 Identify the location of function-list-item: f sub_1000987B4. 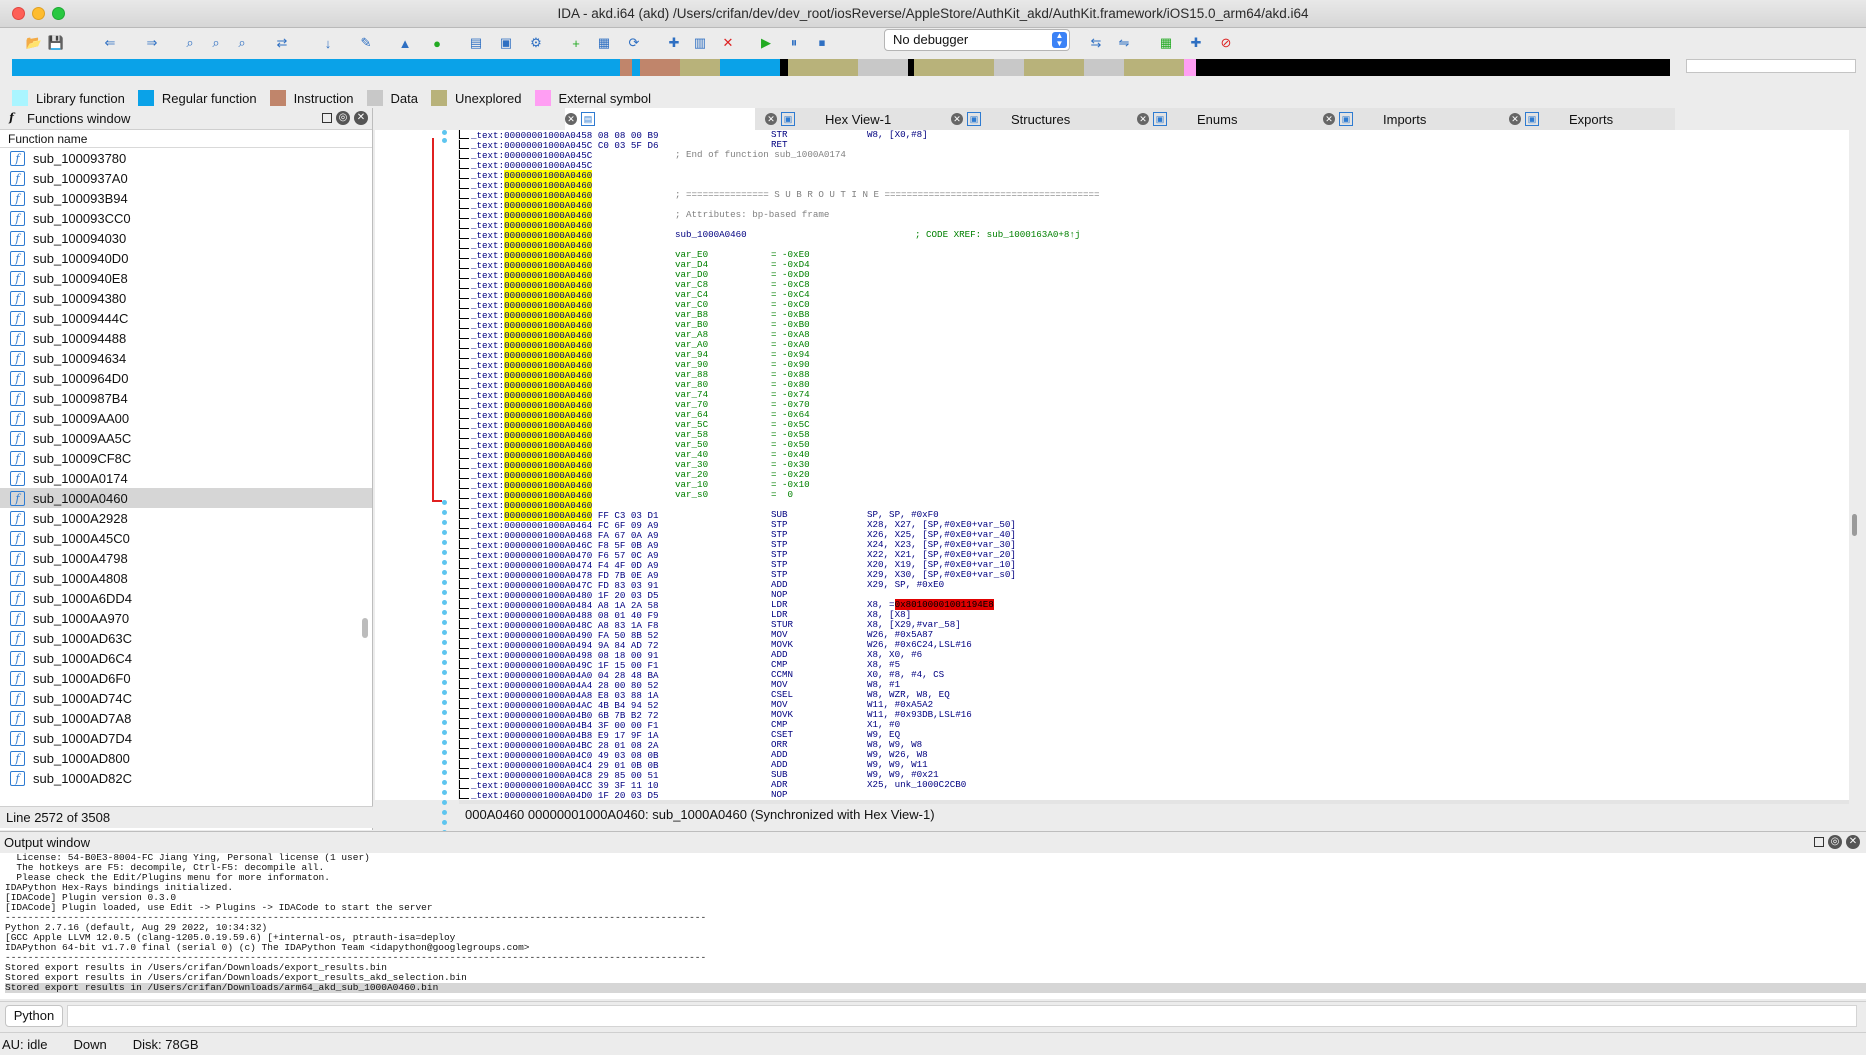
(186, 398).